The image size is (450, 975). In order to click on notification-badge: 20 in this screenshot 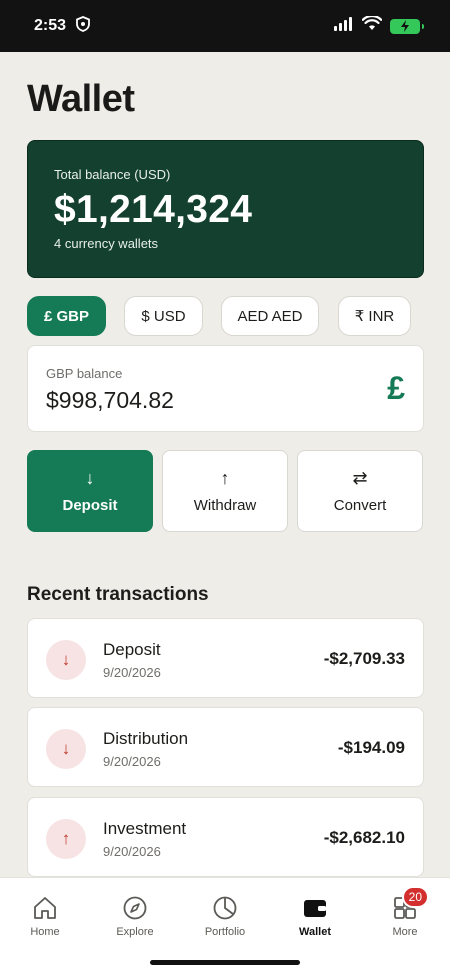, I will do `click(415, 897)`.